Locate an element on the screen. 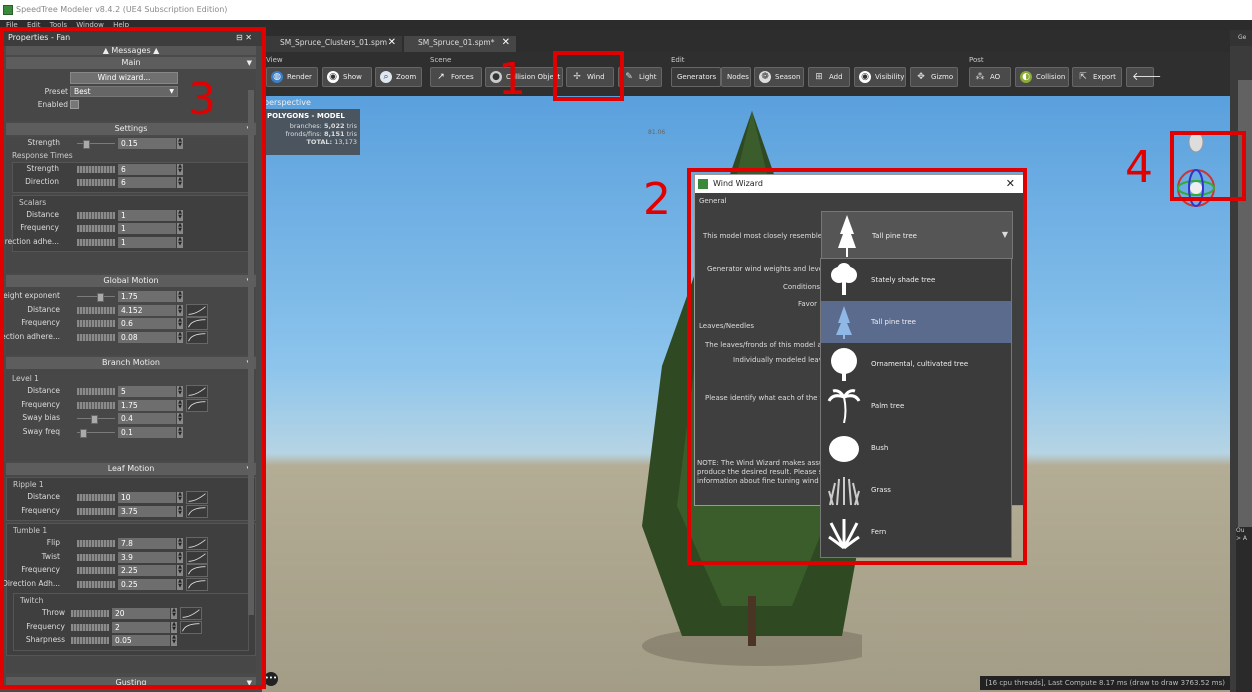 This screenshot has height=692, width=1252. zoom-button: ⌕ Zoom is located at coordinates (398, 77).